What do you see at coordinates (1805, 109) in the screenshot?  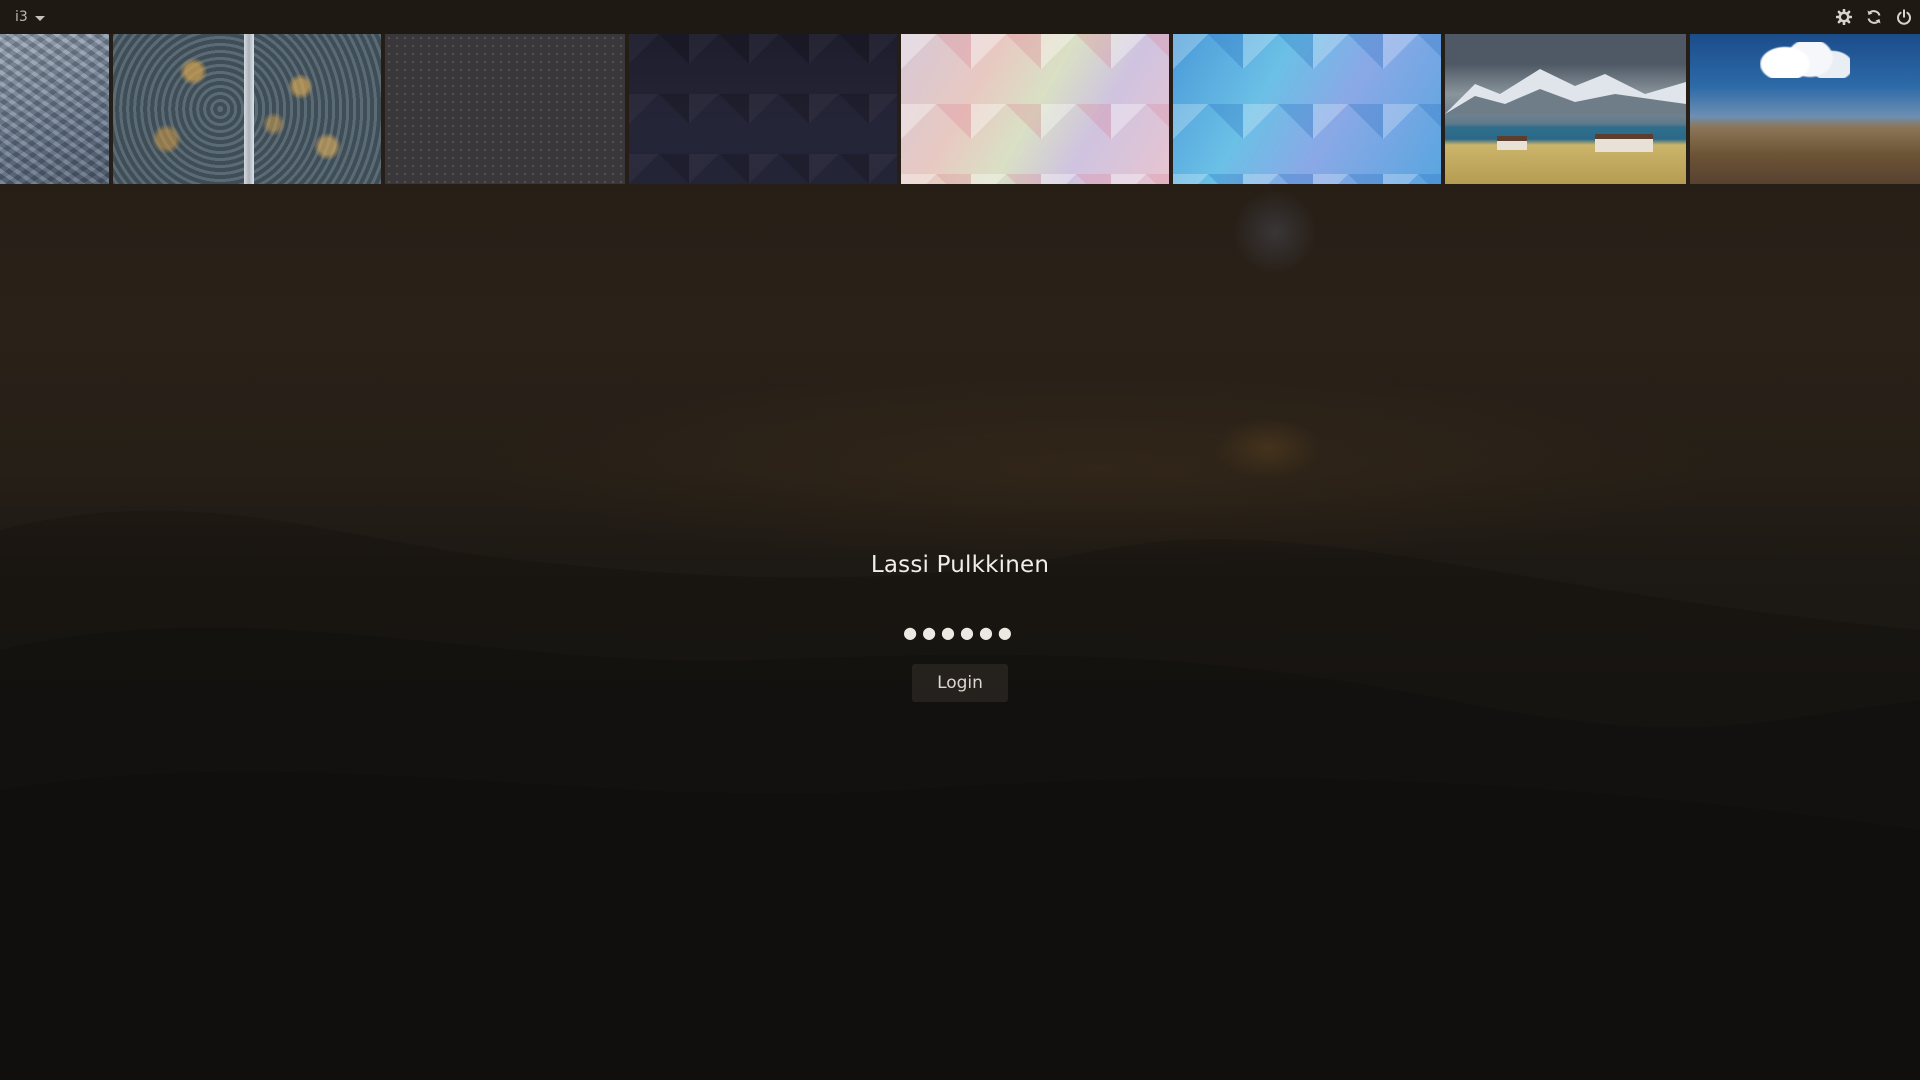 I see `wallpaper-thumbnail-desert-sky` at bounding box center [1805, 109].